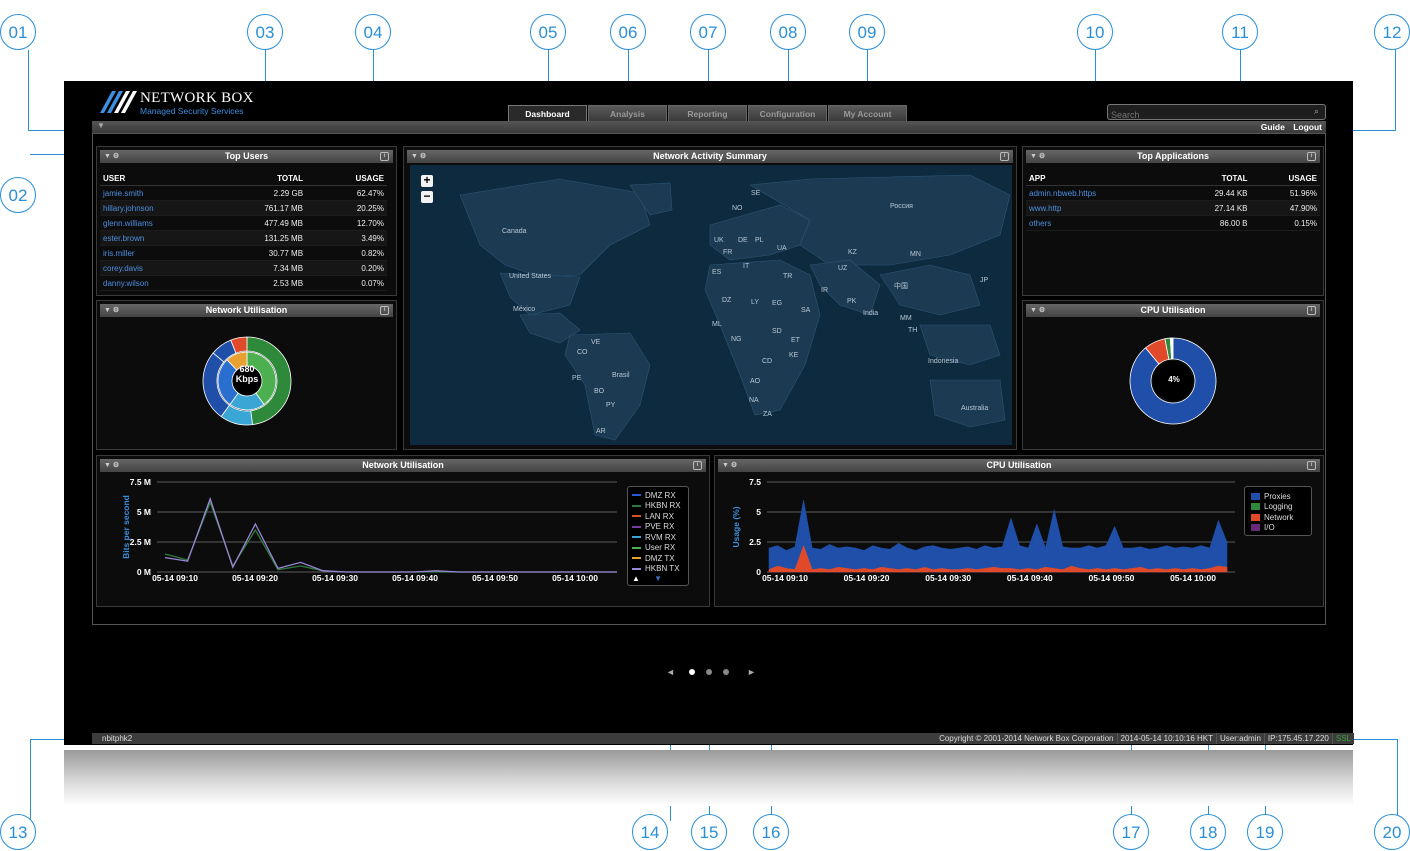  What do you see at coordinates (755, 542) in the screenshot?
I see `y-tick-label: 2.5` at bounding box center [755, 542].